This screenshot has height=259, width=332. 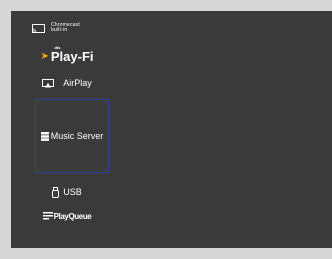 I want to click on source-play-fi: dts ➤ Play-Fi, so click(x=67, y=55).